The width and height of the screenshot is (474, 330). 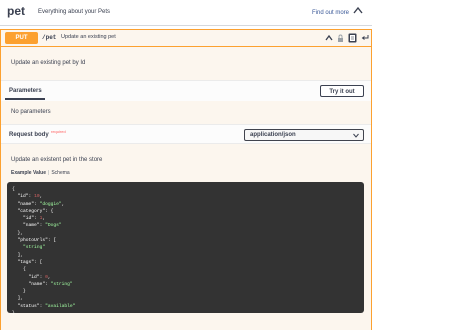 I want to click on request-body-description: Update an existent pet in the store, so click(x=57, y=160).